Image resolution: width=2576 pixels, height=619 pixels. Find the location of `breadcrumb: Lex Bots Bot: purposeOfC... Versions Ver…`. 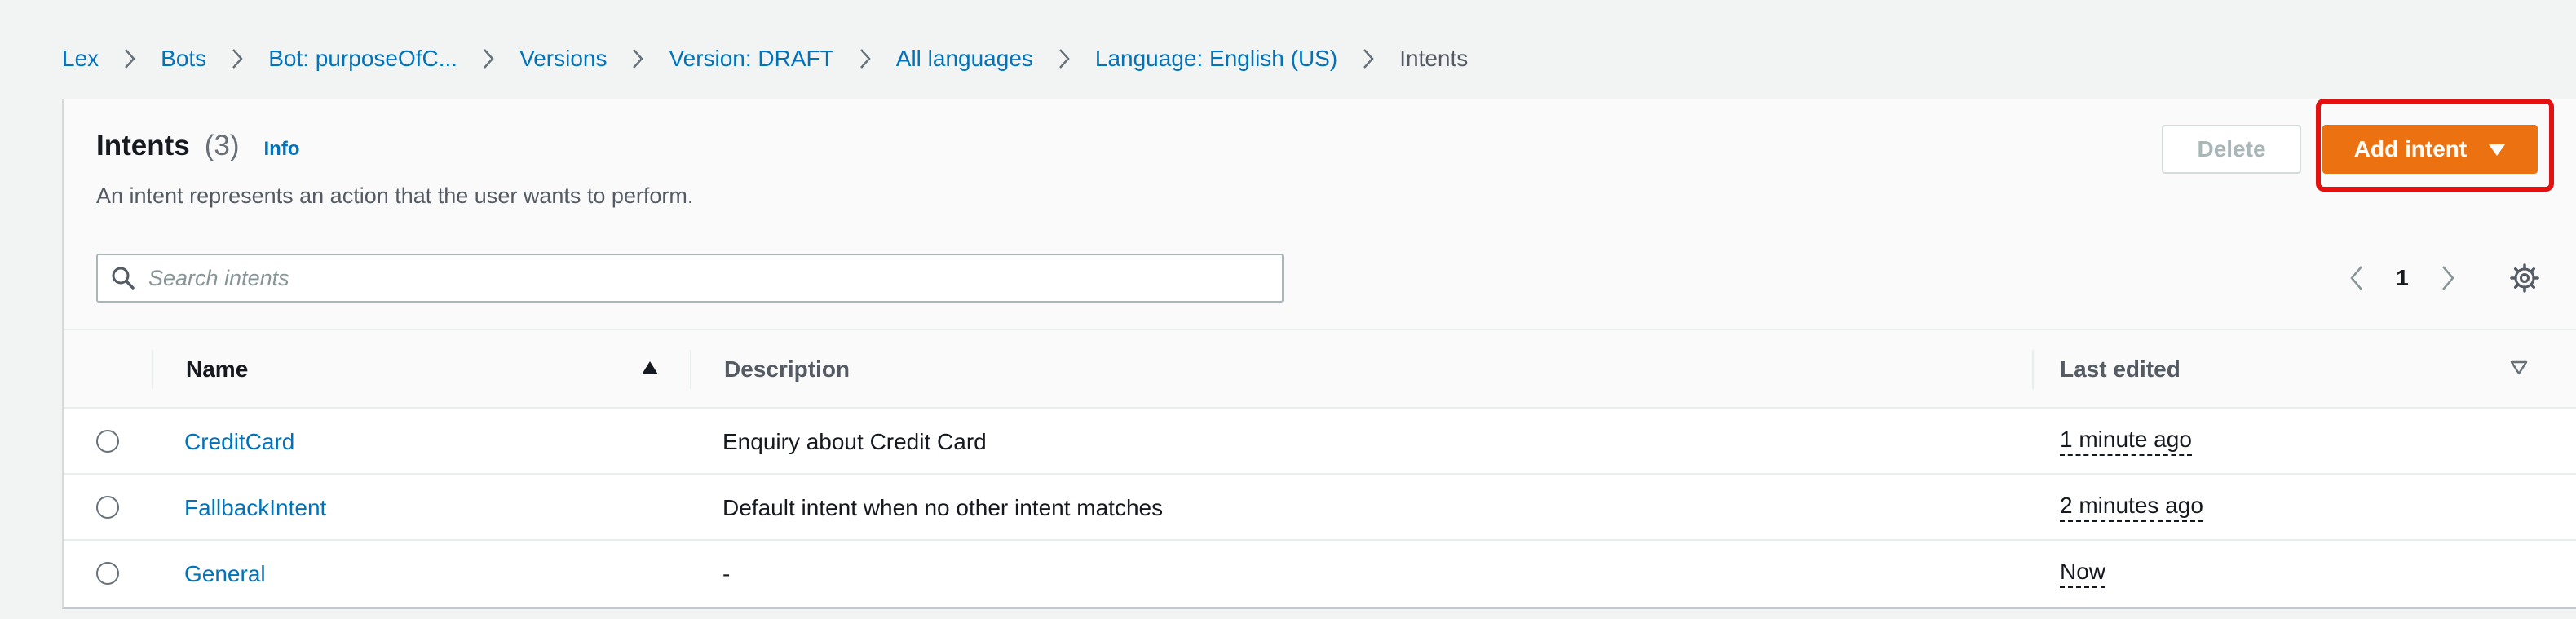

breadcrumb: Lex Bots Bot: purposeOfC... Versions Ver… is located at coordinates (765, 59).